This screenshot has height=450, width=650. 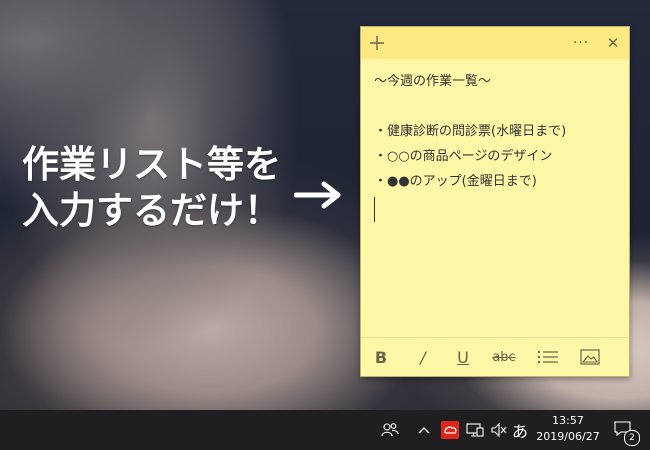 What do you see at coordinates (568, 420) in the screenshot?
I see `clock-time: 13:57` at bounding box center [568, 420].